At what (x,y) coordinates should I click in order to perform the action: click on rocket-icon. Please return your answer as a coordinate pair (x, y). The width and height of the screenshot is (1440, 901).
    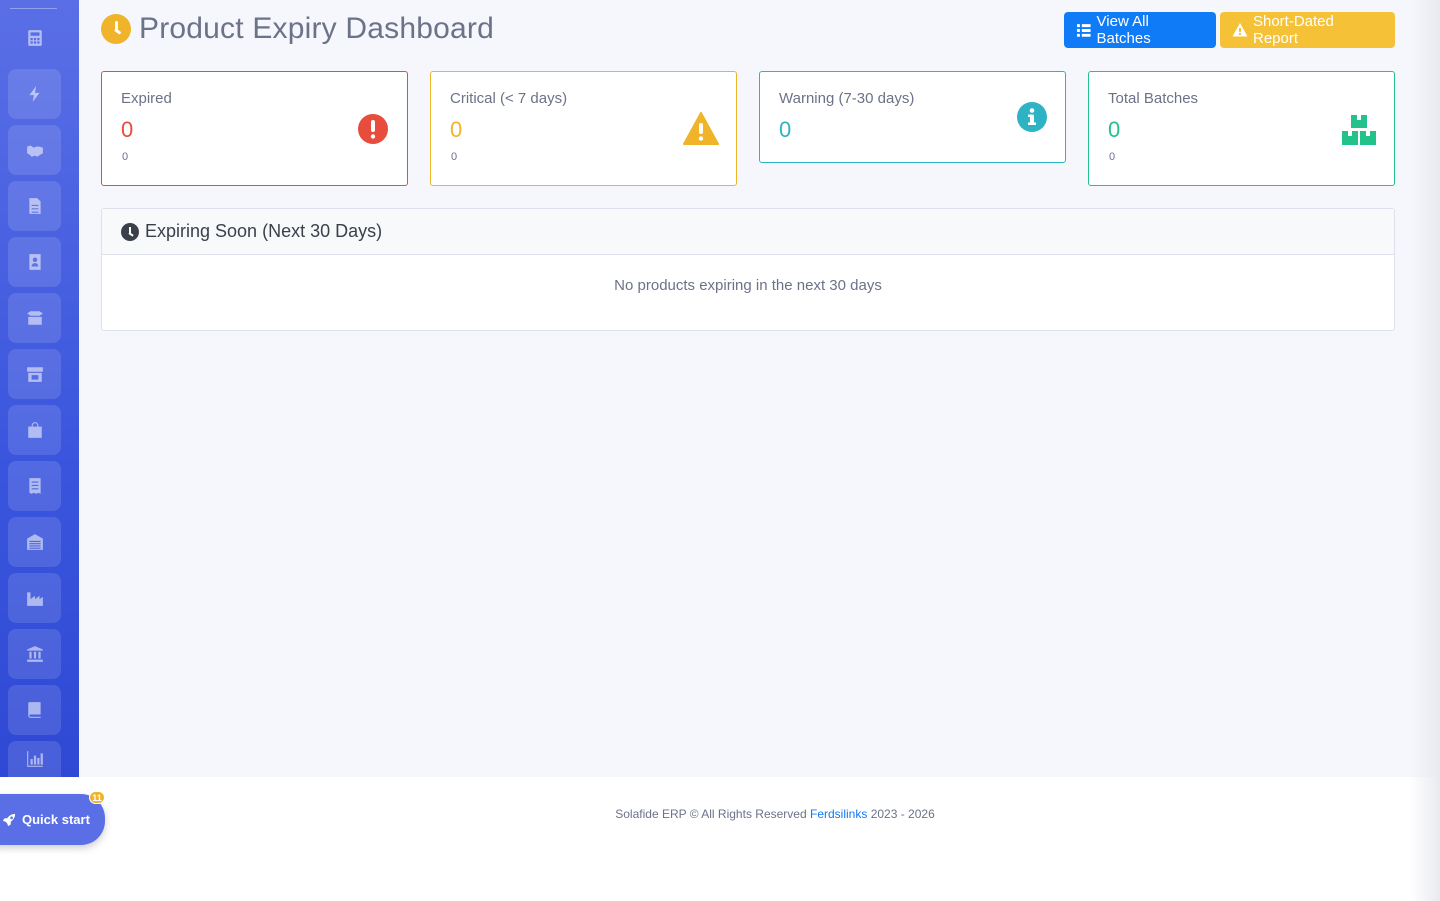
    Looking at the image, I should click on (9, 819).